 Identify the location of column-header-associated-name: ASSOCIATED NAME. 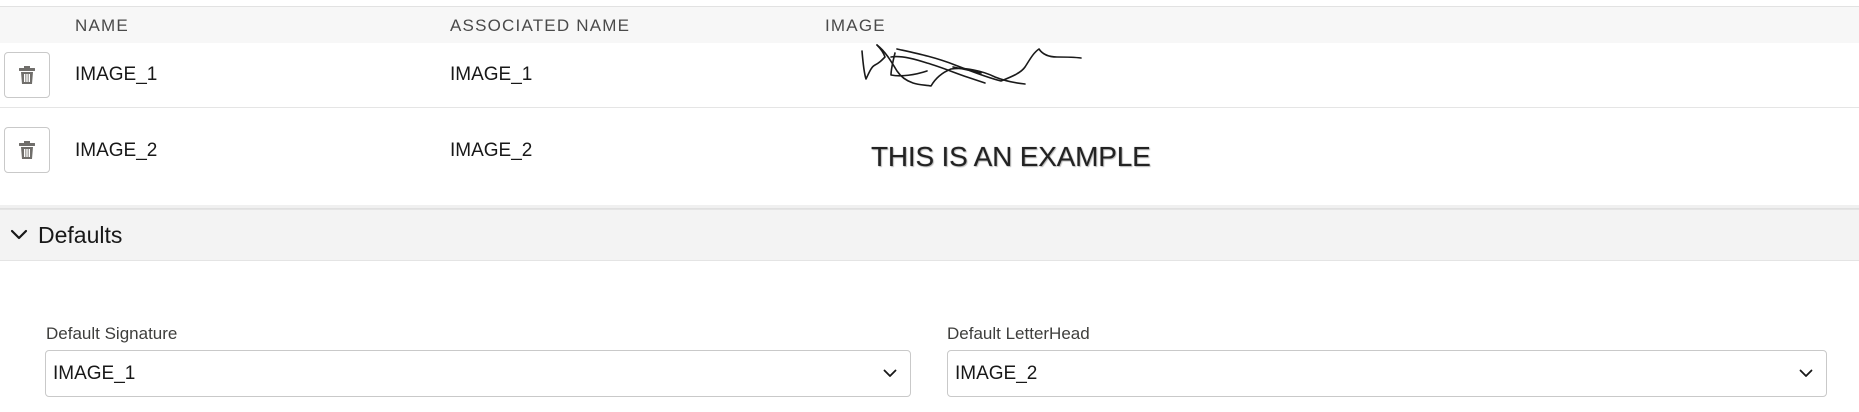
(540, 26).